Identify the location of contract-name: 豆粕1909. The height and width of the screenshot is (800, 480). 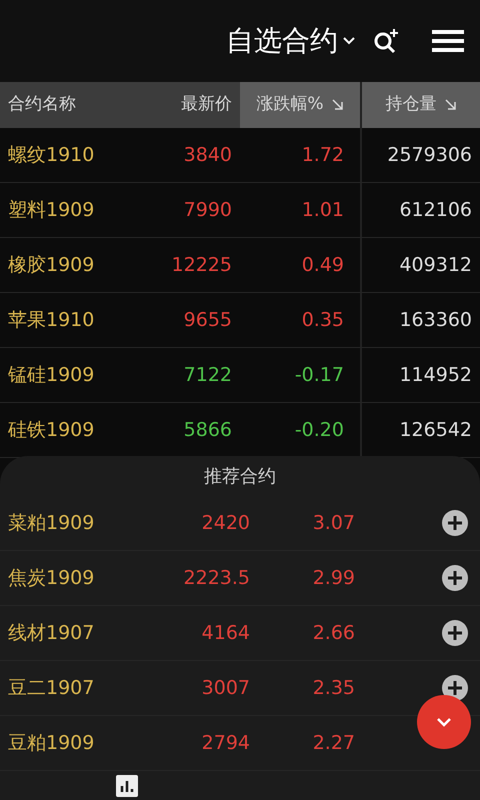
(51, 743).